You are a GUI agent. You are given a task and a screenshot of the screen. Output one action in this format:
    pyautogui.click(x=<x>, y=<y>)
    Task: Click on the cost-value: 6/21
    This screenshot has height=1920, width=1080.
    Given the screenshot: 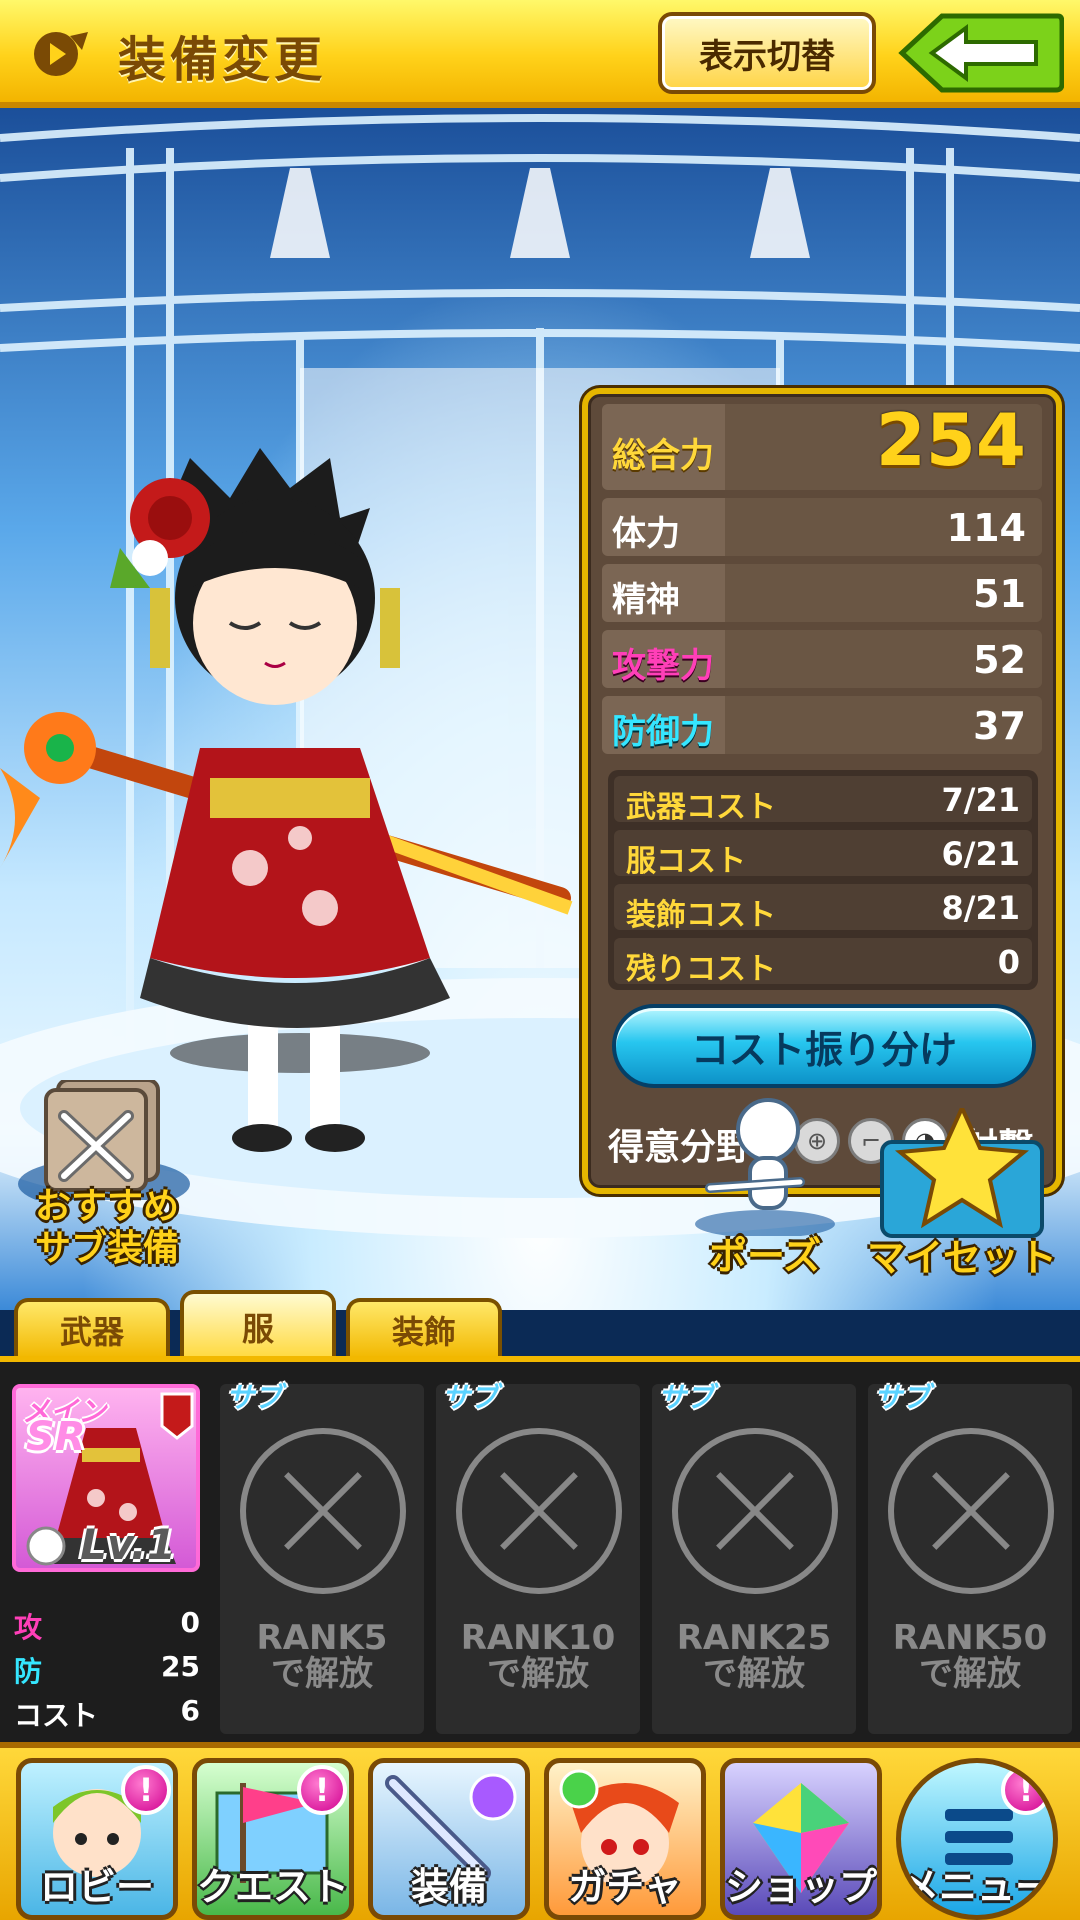 What is the action you would take?
    pyautogui.click(x=980, y=854)
    